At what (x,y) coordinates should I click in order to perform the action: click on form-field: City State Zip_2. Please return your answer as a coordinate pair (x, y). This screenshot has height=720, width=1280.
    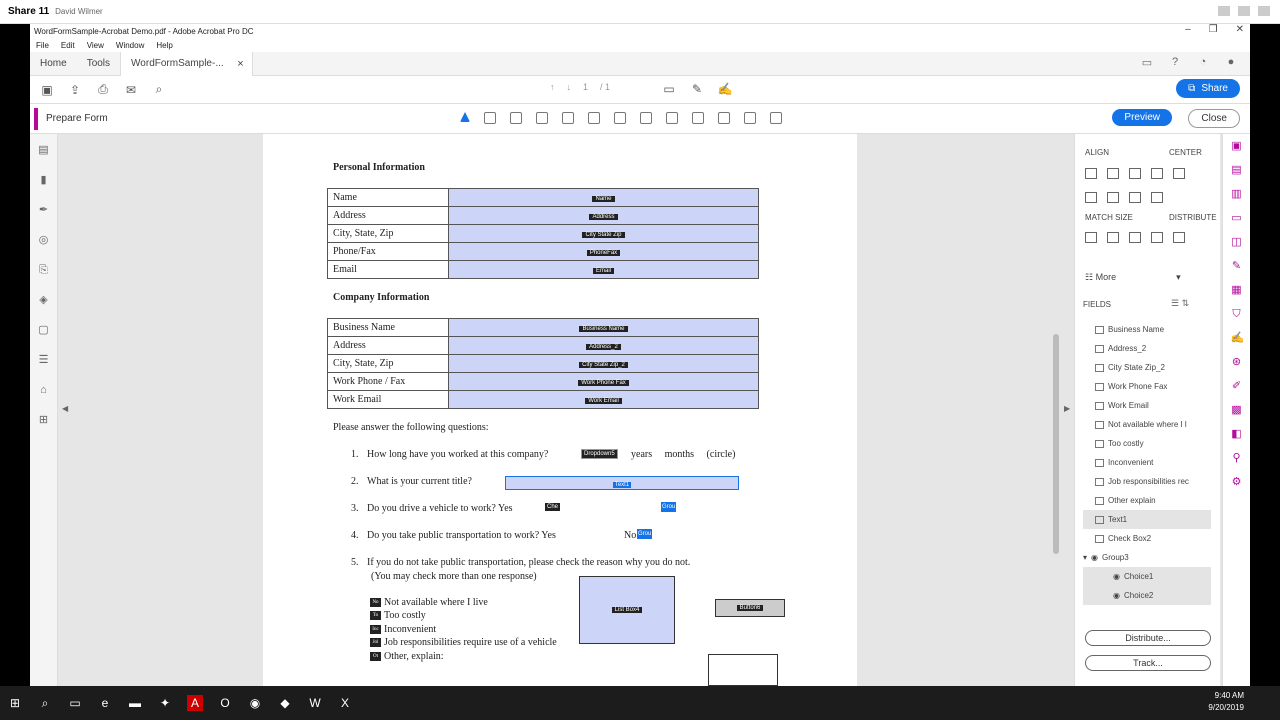
    Looking at the image, I should click on (603, 363).